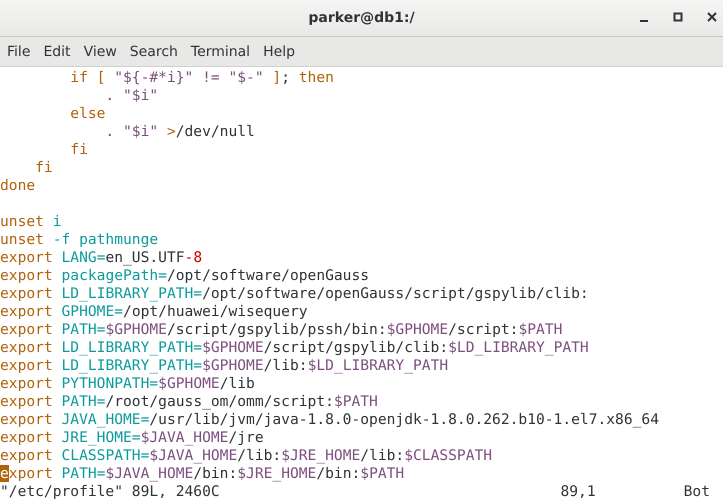 This screenshot has height=504, width=723. Describe the element at coordinates (110, 492) in the screenshot. I see `file-info: "/etc/profile" 89L, 2460C` at that location.